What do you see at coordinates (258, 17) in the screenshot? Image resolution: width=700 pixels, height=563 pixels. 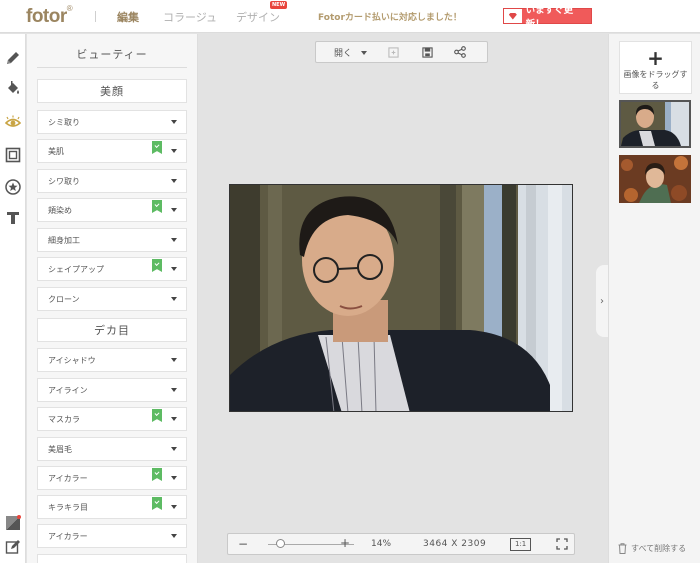 I see `nav-design: デザイン` at bounding box center [258, 17].